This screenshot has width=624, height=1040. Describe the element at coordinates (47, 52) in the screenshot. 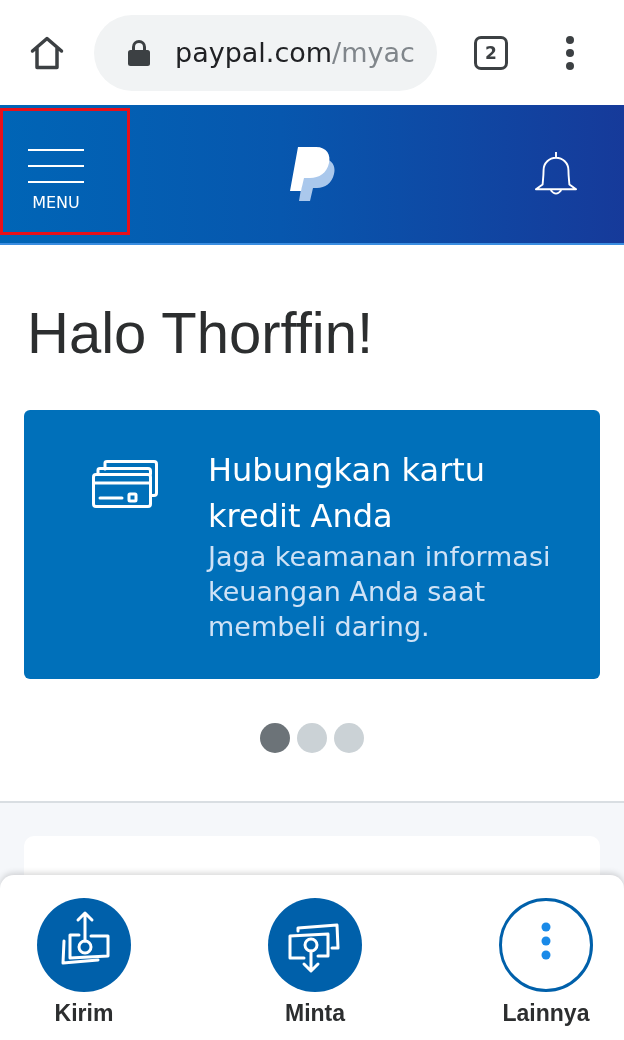

I see `home-icon` at that location.